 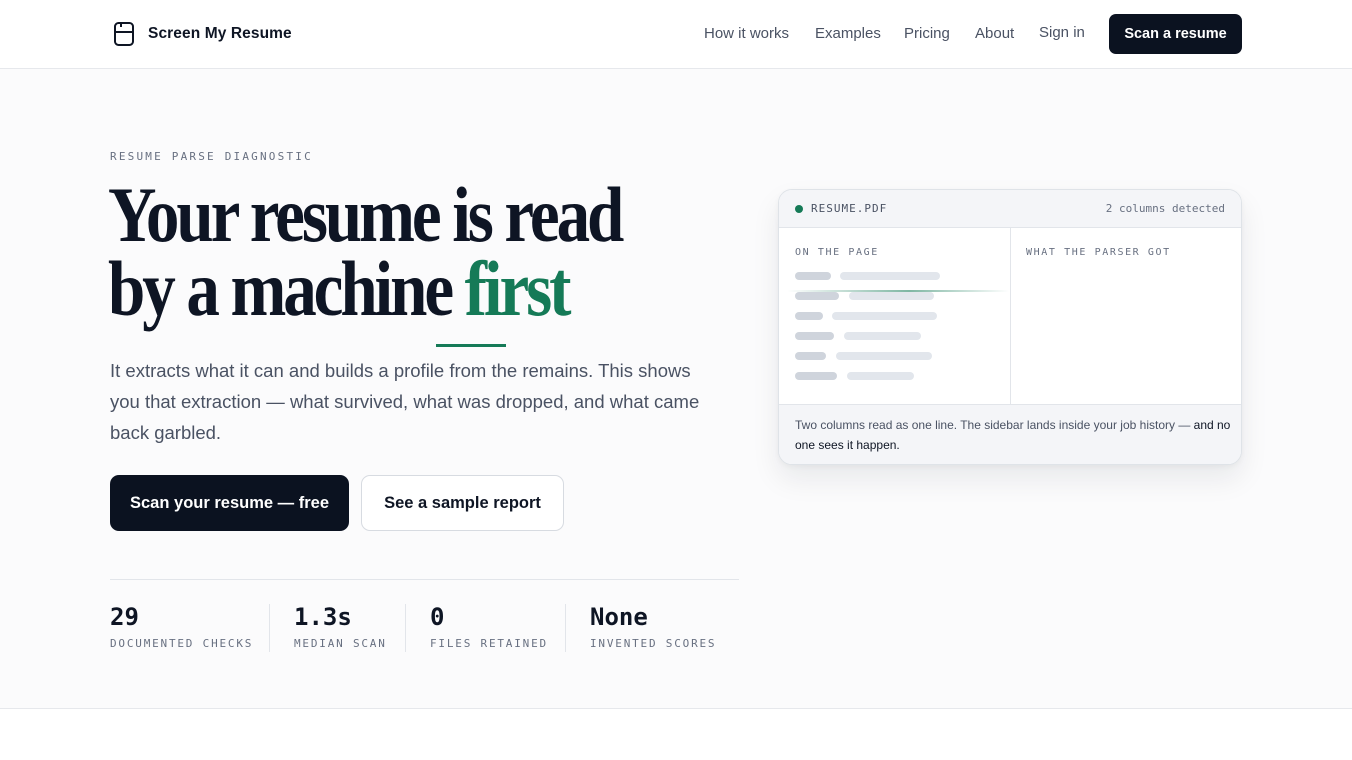 What do you see at coordinates (849, 208) in the screenshot?
I see `card-file-name: RESUME.PDF` at bounding box center [849, 208].